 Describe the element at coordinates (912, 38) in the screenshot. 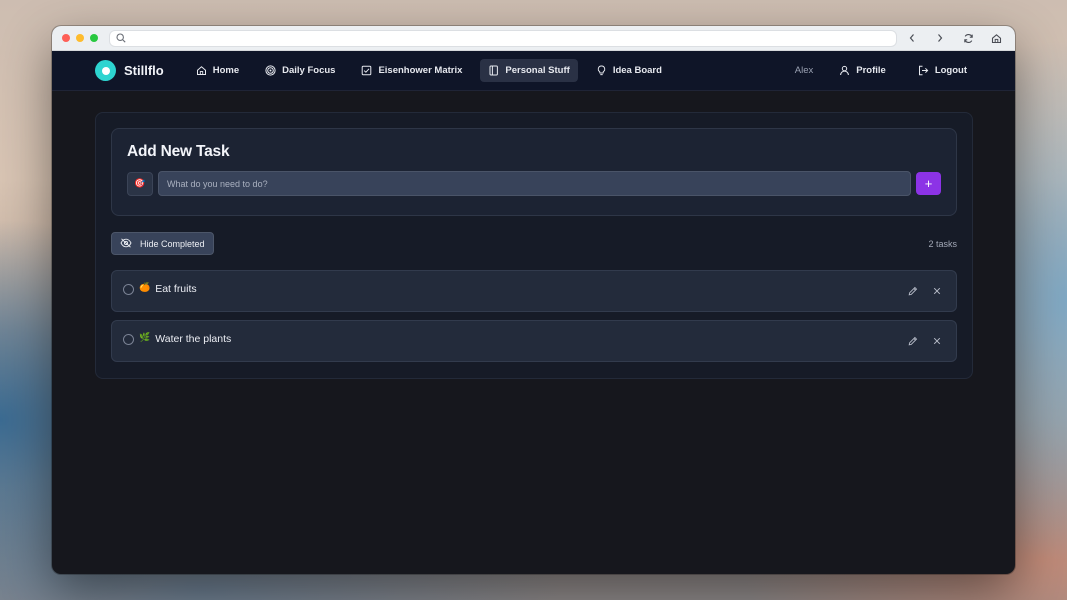

I see `chevron-left-icon` at that location.